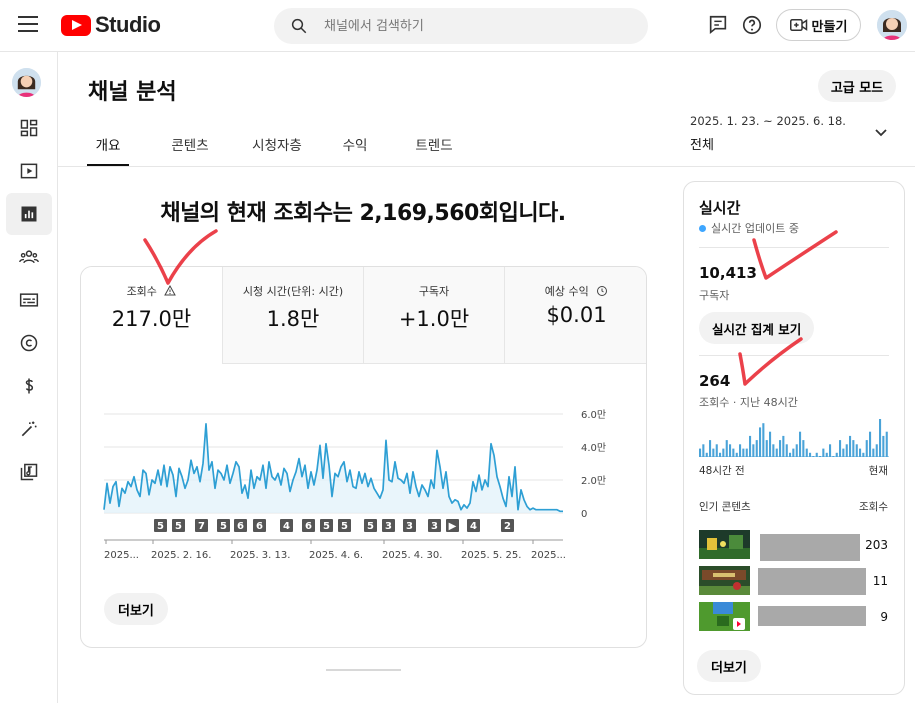 The width and height of the screenshot is (915, 703). Describe the element at coordinates (29, 128) in the screenshot. I see `sidebar-item-dashboard` at that location.